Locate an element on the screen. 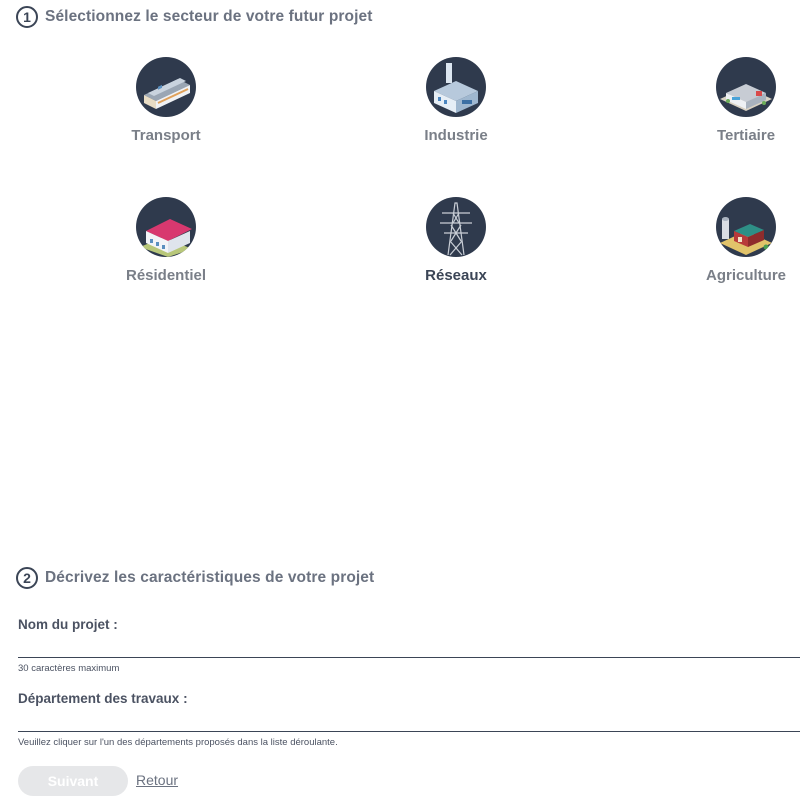 Image resolution: width=800 pixels, height=800 pixels. next-button: Suivant is located at coordinates (73, 781).